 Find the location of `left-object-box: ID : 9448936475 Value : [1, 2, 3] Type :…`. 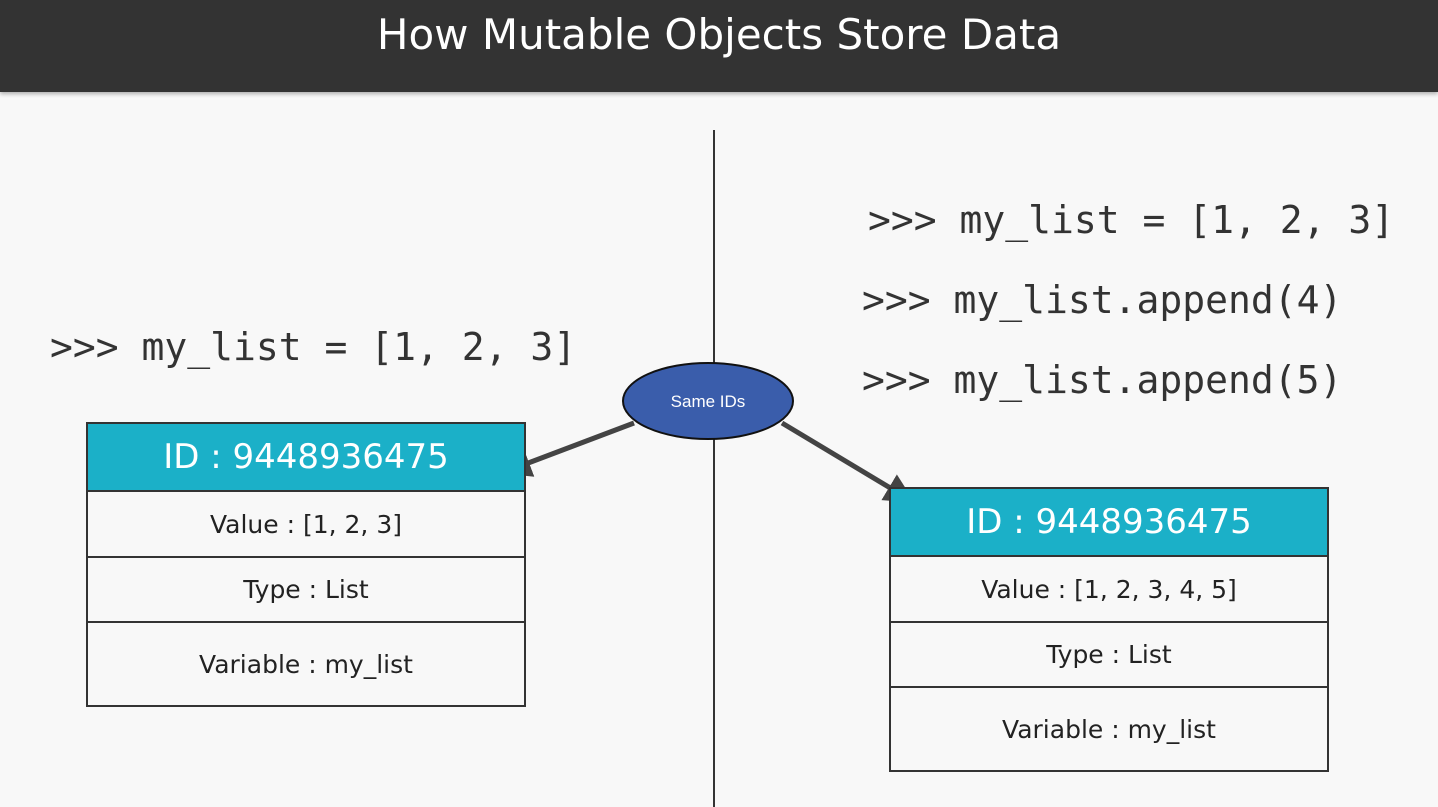

left-object-box: ID : 9448936475 Value : [1, 2, 3] Type :… is located at coordinates (306, 564).